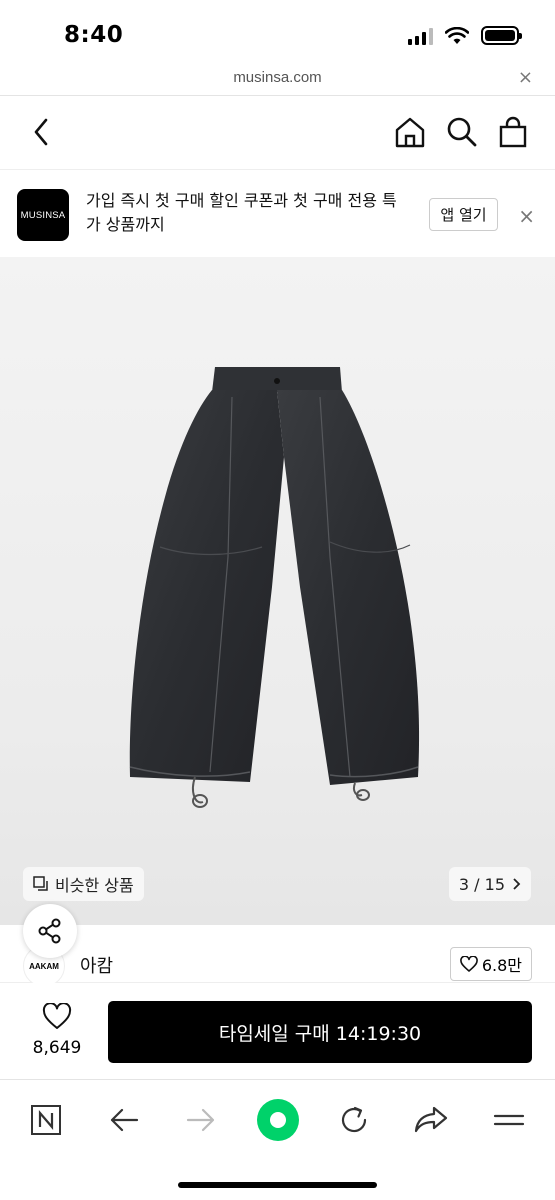 The height and width of the screenshot is (1200, 555). Describe the element at coordinates (241, 212) in the screenshot. I see `promo-text: 가입 즉시 첫 구매 할인 쿠폰과 첫 구매 전용 특가 상품까지` at that location.